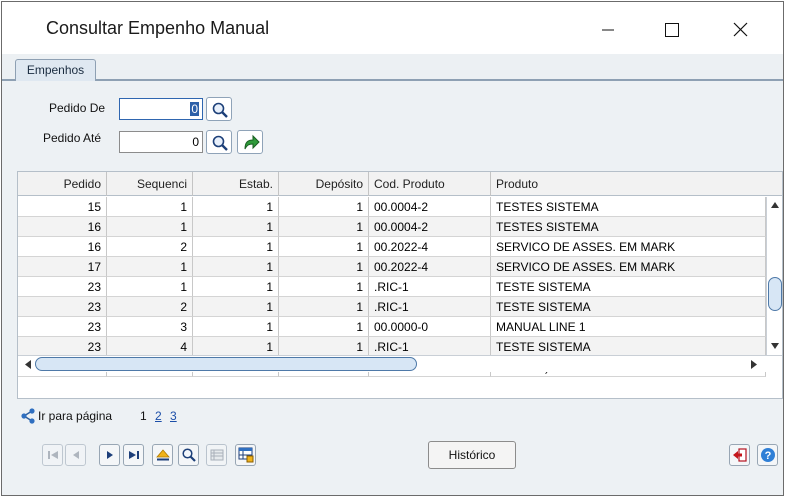 The width and height of the screenshot is (785, 497). Describe the element at coordinates (150, 184) in the screenshot. I see `col-header-sequencia: Sequenci` at that location.